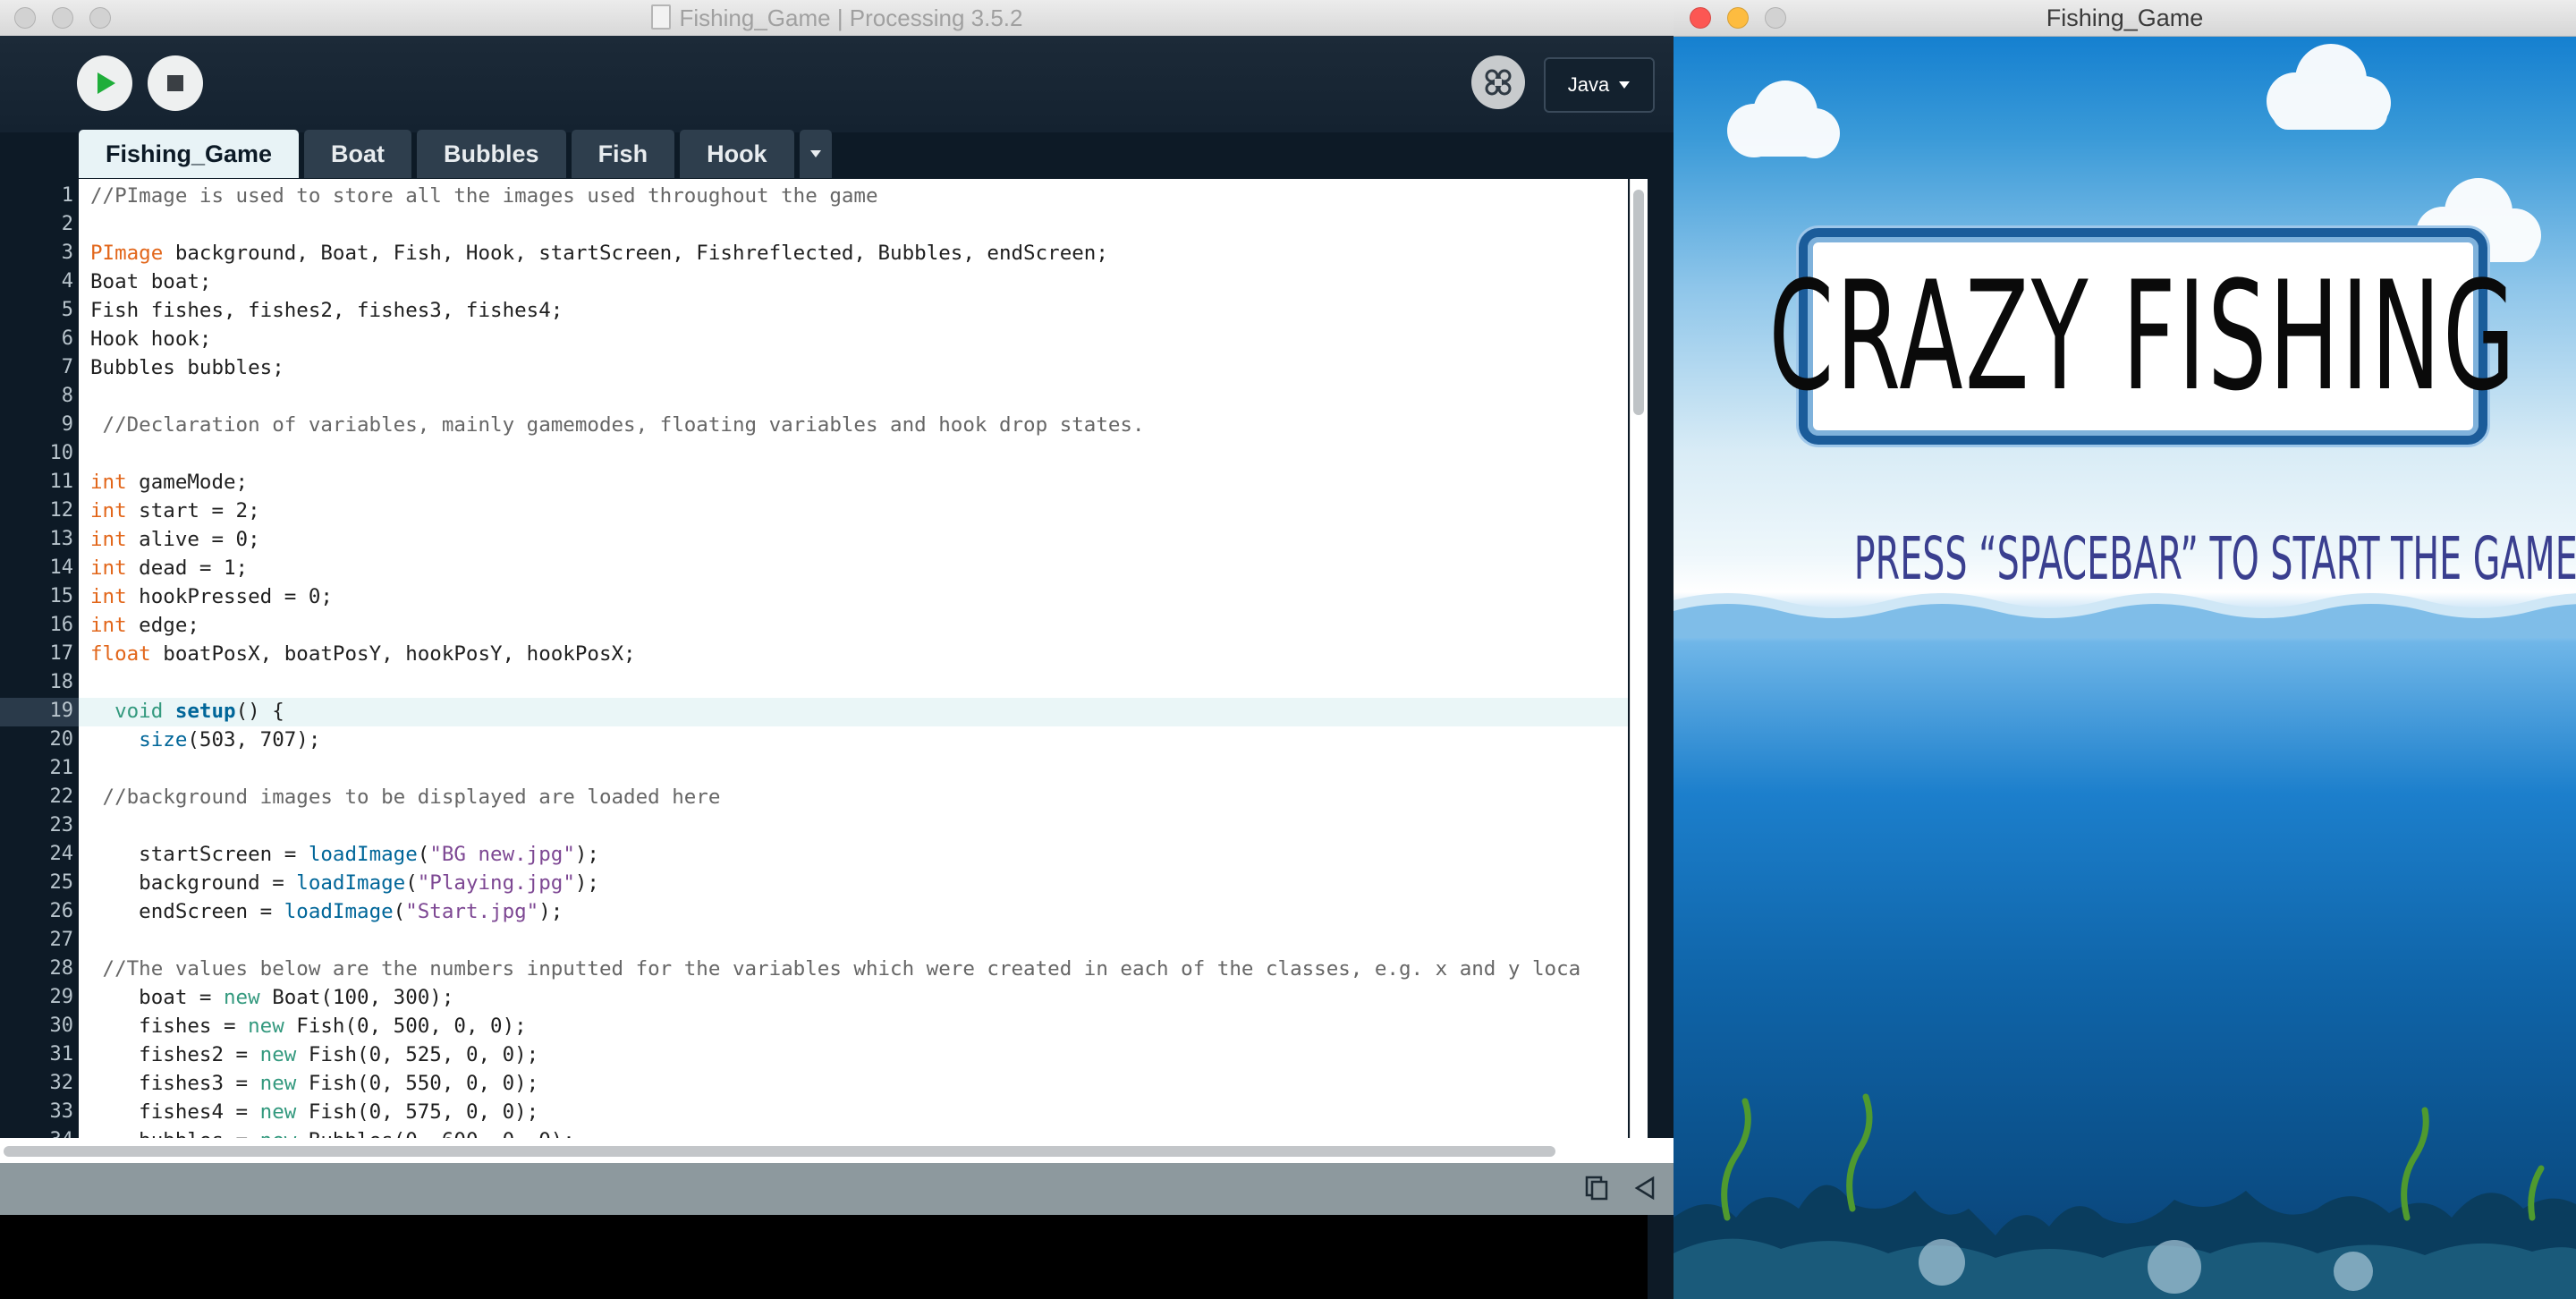 This screenshot has width=2576, height=1299. Describe the element at coordinates (67, 338) in the screenshot. I see `line-number: 6` at that location.